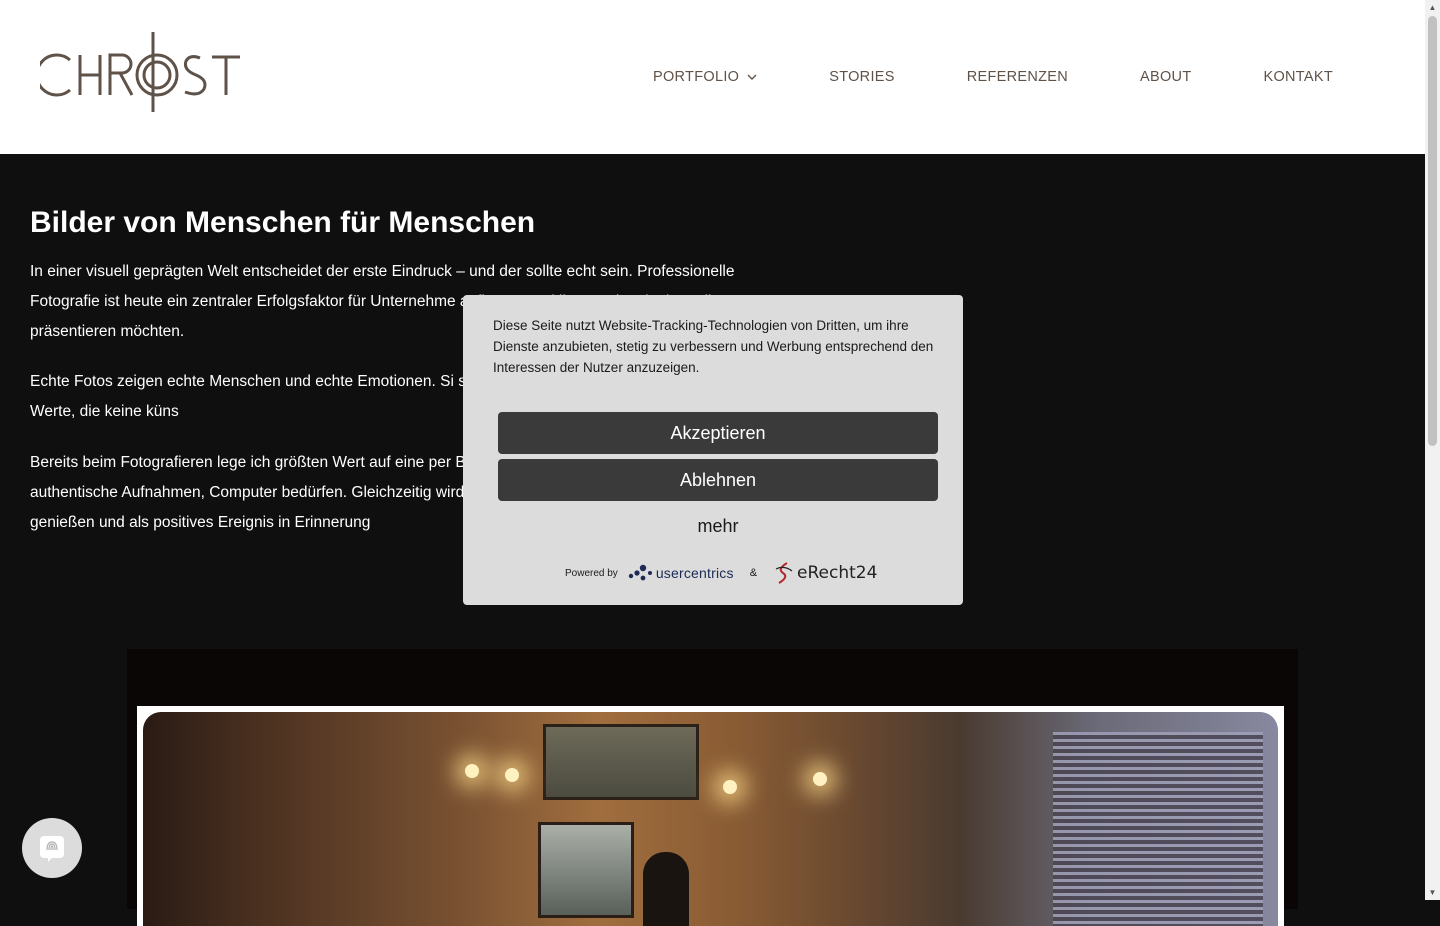 This screenshot has width=1440, height=926. What do you see at coordinates (586, 870) in the screenshot?
I see `framed-picture` at bounding box center [586, 870].